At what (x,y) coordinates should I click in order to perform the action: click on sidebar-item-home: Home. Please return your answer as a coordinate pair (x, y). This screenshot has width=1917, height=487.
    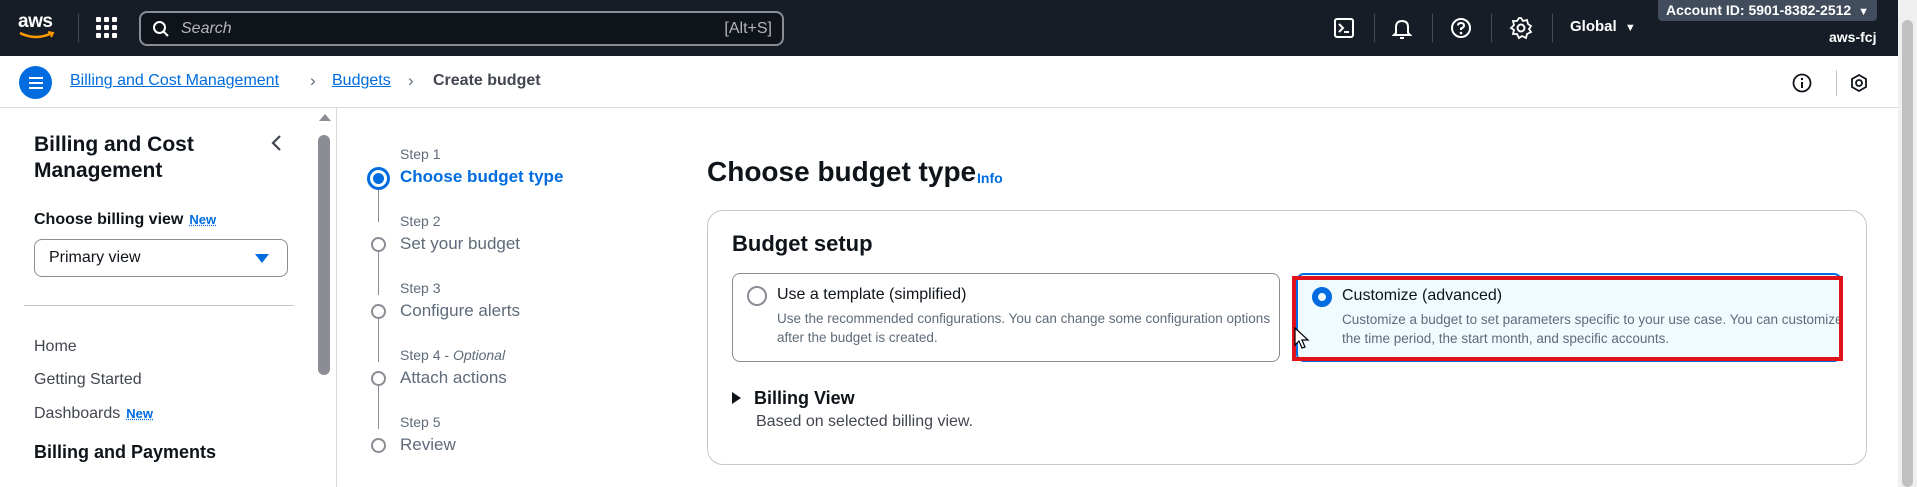
    Looking at the image, I should click on (55, 347).